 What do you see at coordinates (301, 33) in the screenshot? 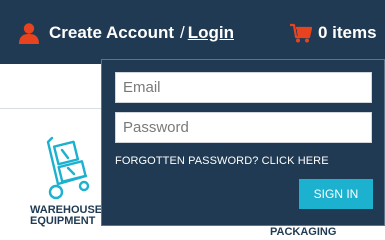
I see `shopping-cart-icon` at bounding box center [301, 33].